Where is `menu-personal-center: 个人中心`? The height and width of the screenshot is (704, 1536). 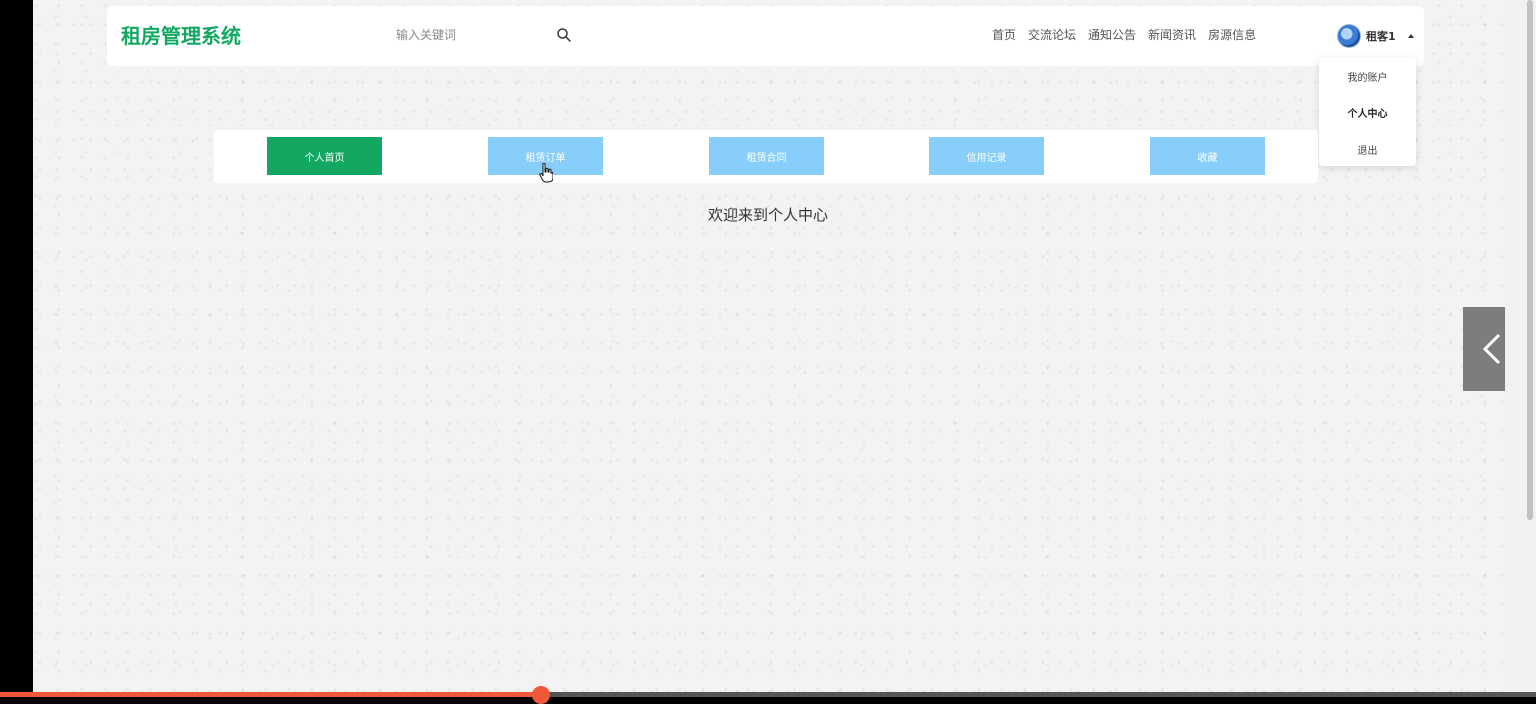
menu-personal-center: 个人中心 is located at coordinates (1367, 112).